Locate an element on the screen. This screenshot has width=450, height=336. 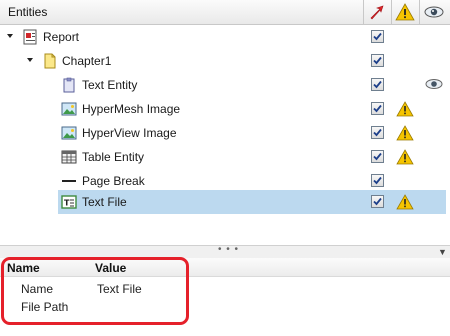
tree-row-text-file: T Text File is located at coordinates (252, 202).